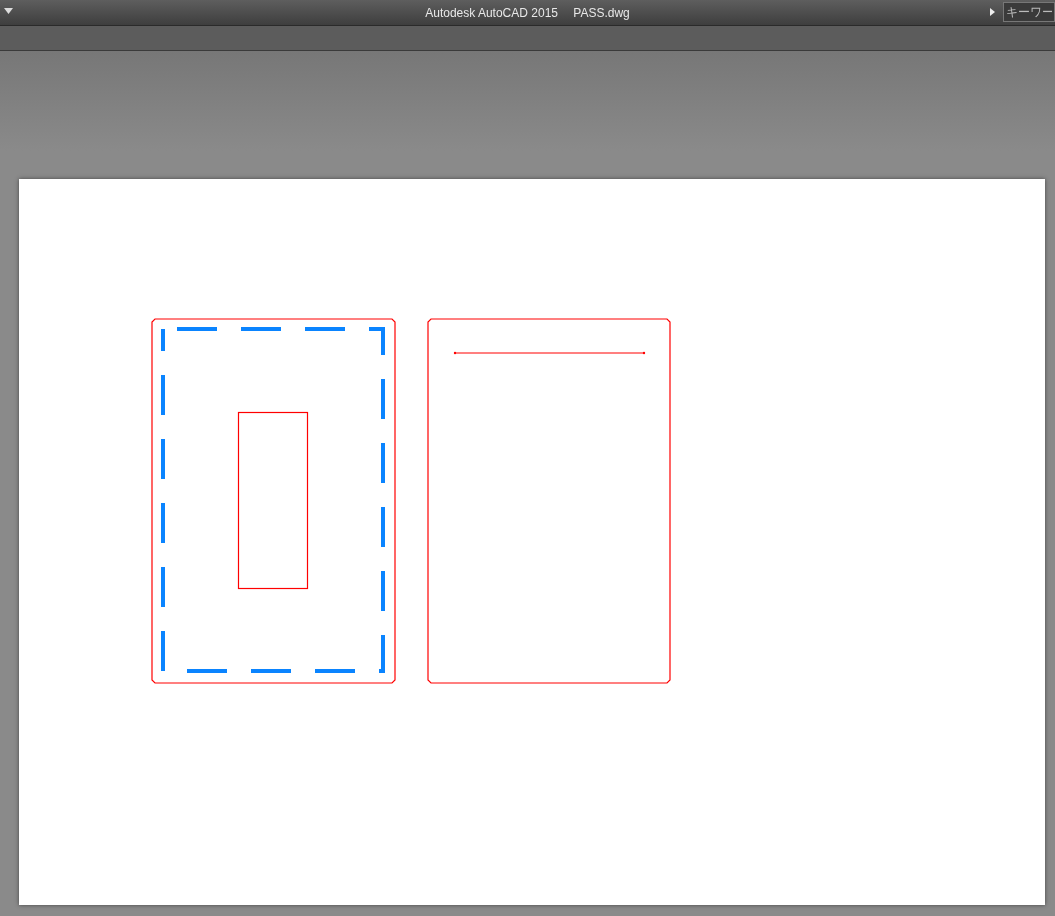 This screenshot has height=916, width=1055. Describe the element at coordinates (992, 12) in the screenshot. I see `expand-arrow-icon` at that location.